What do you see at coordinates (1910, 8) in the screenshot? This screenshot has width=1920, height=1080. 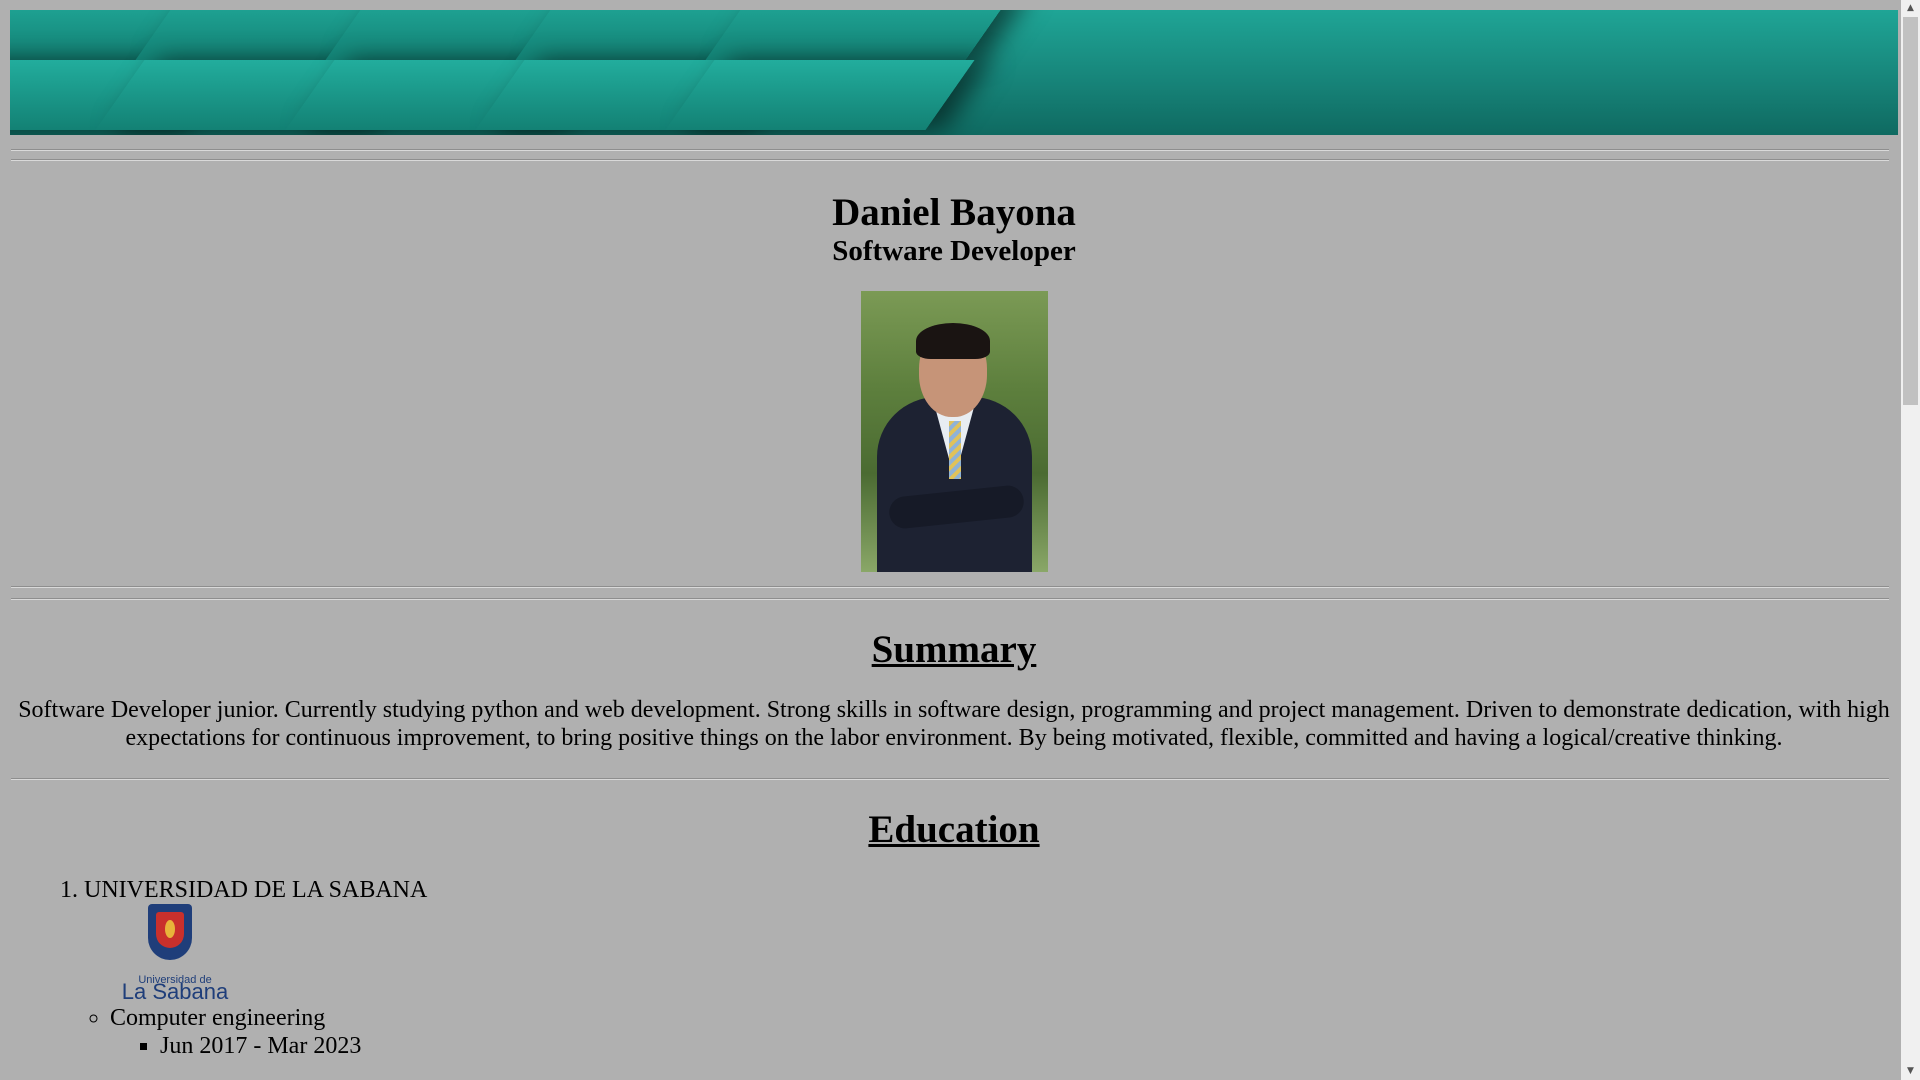 I see `scroll-up-icon: ▲` at bounding box center [1910, 8].